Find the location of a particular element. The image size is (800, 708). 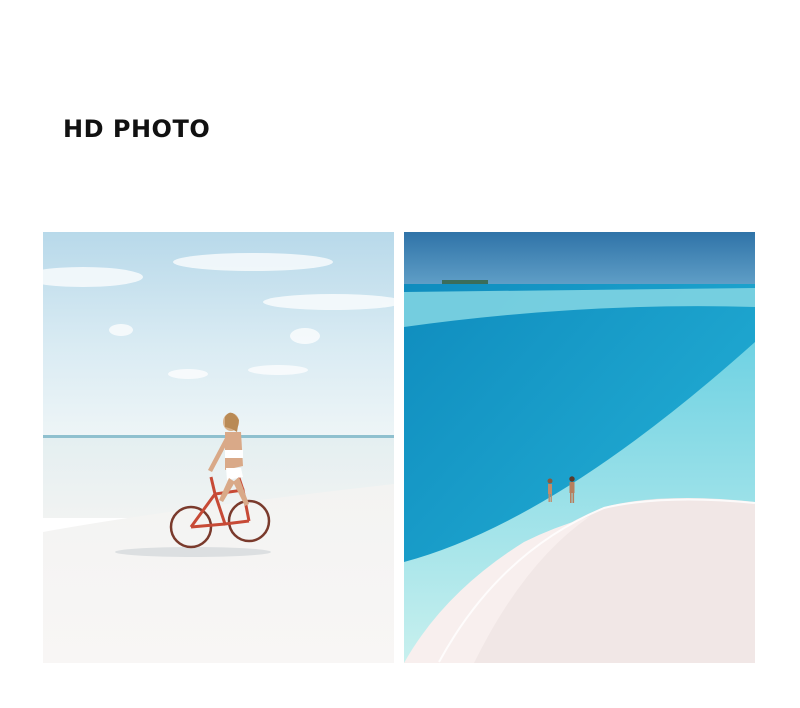

island is located at coordinates (465, 282).